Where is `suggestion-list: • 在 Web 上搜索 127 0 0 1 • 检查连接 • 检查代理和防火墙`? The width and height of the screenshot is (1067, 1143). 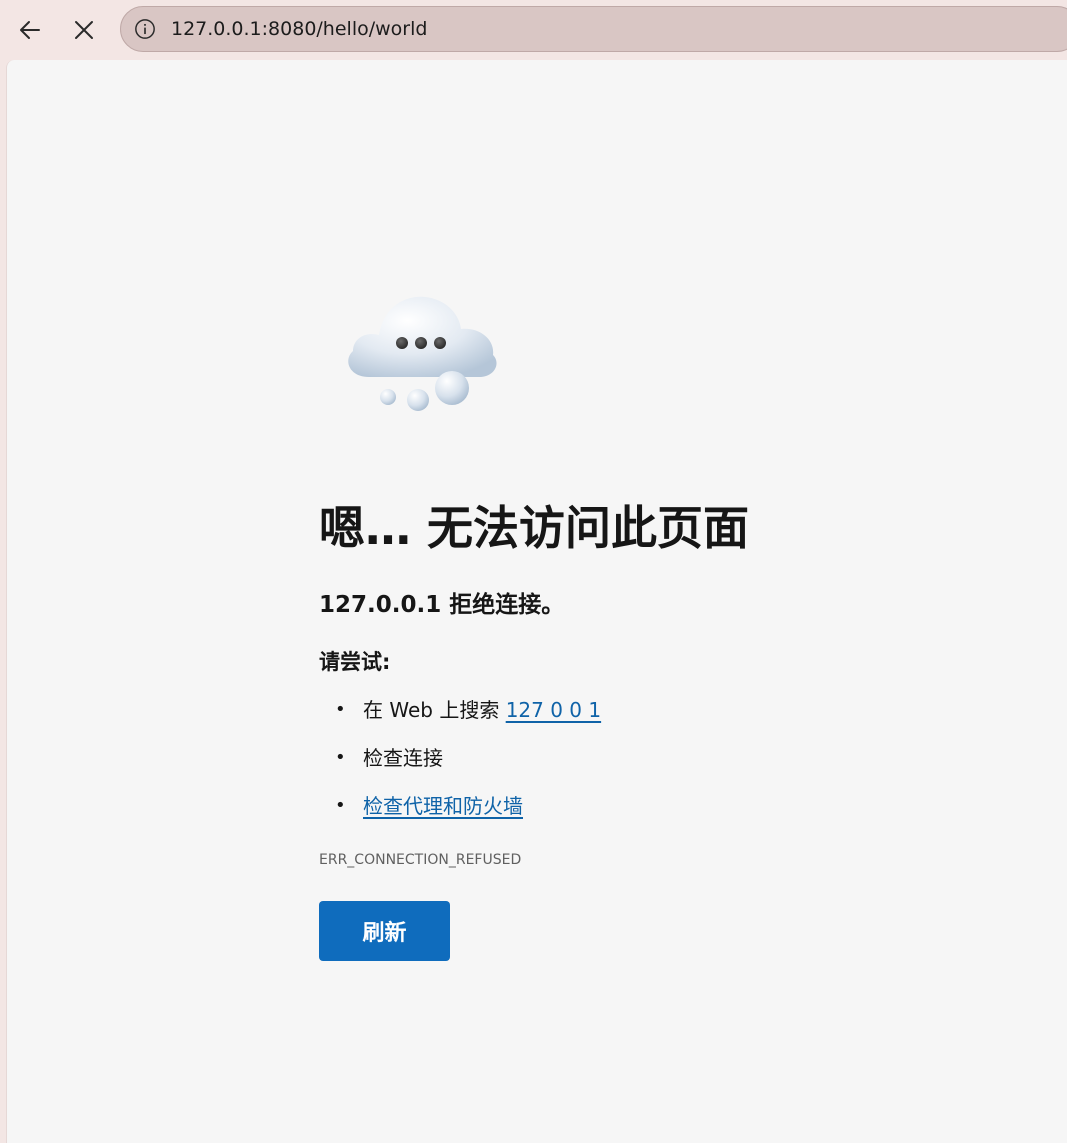 suggestion-list: • 在 Web 上搜索 127 0 0 1 • 检查连接 • 检查代理和防火墙 is located at coordinates (460, 764).